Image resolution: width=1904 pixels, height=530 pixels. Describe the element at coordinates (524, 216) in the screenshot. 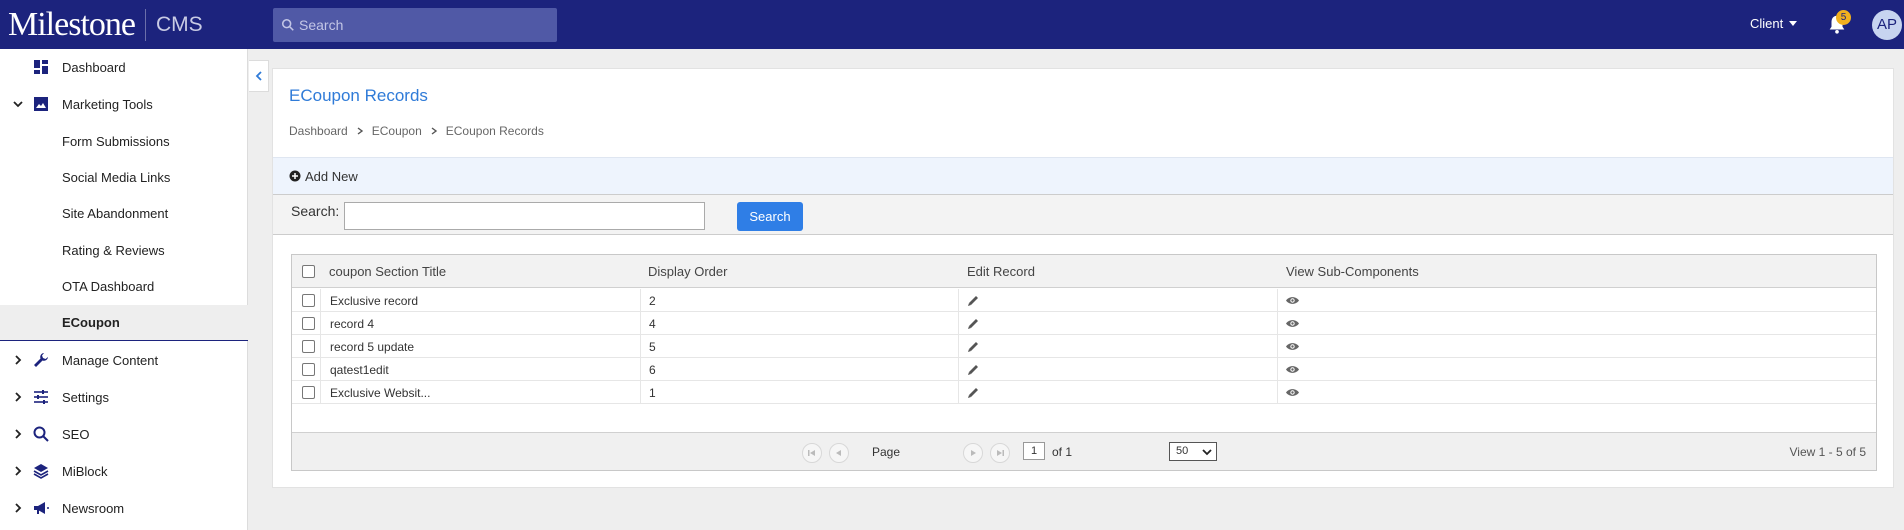

I see `search-input` at that location.